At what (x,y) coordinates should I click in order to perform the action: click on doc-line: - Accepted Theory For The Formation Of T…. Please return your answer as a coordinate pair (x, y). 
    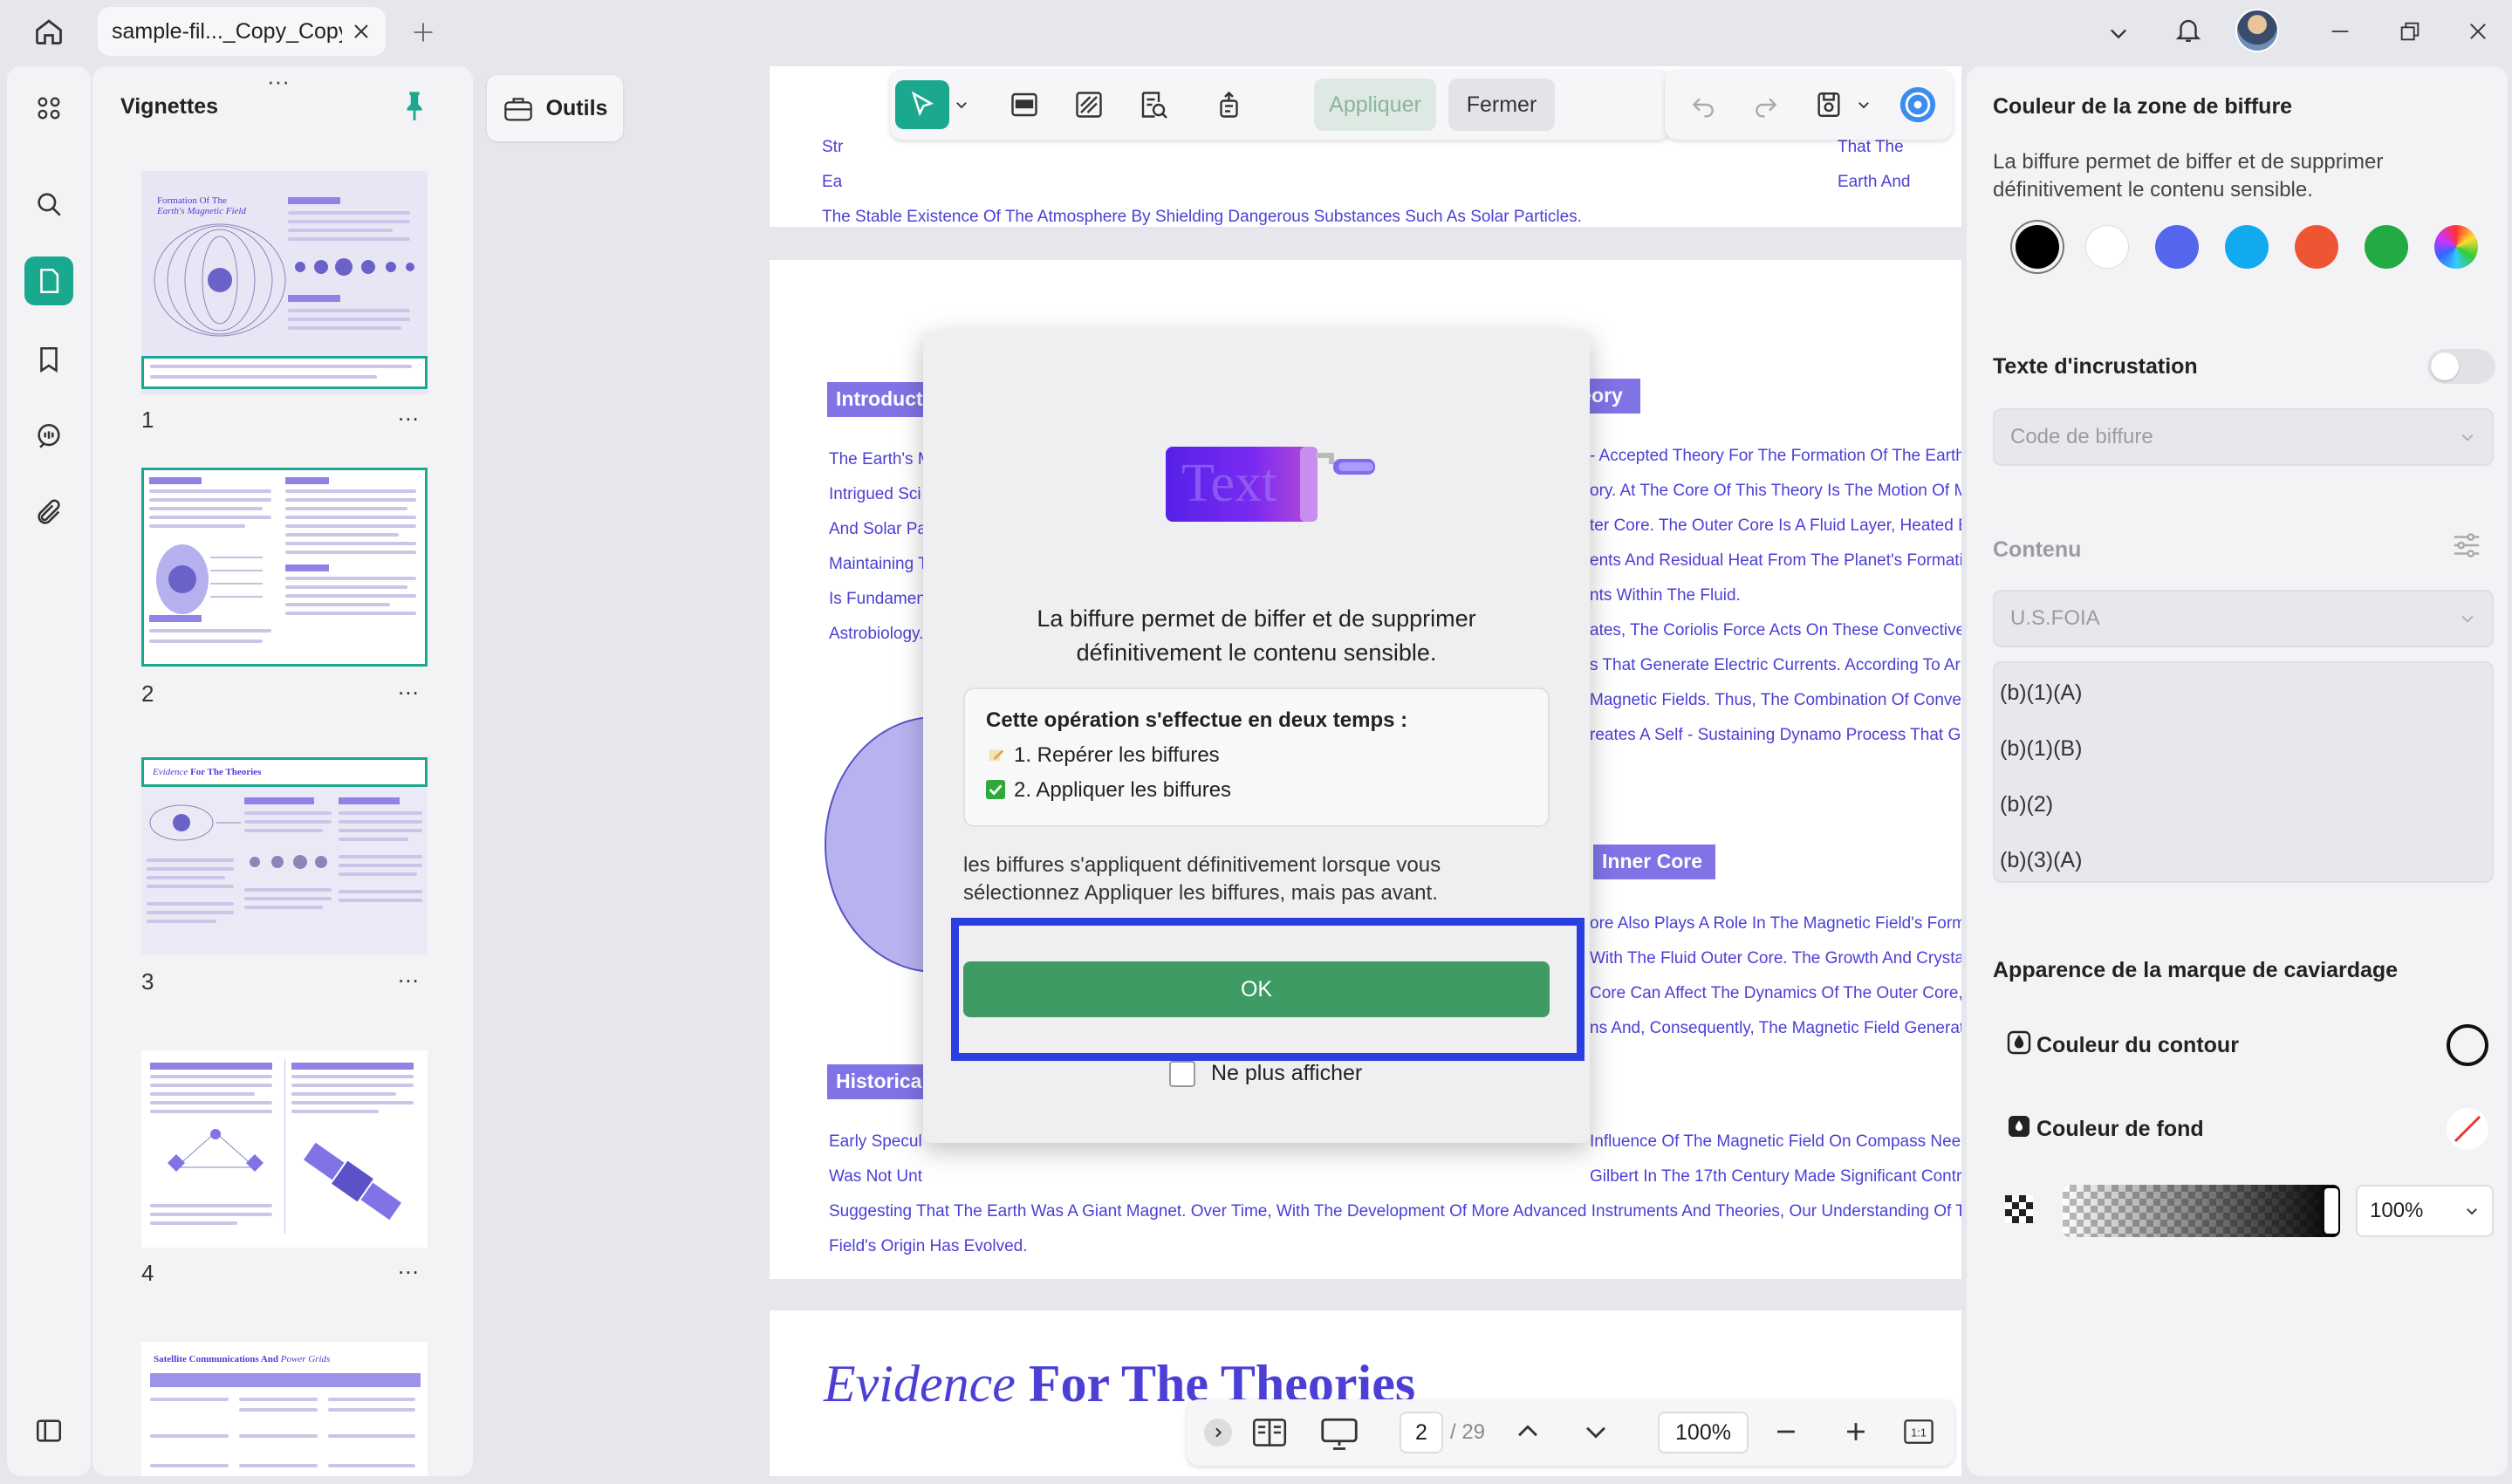
    Looking at the image, I should click on (1775, 456).